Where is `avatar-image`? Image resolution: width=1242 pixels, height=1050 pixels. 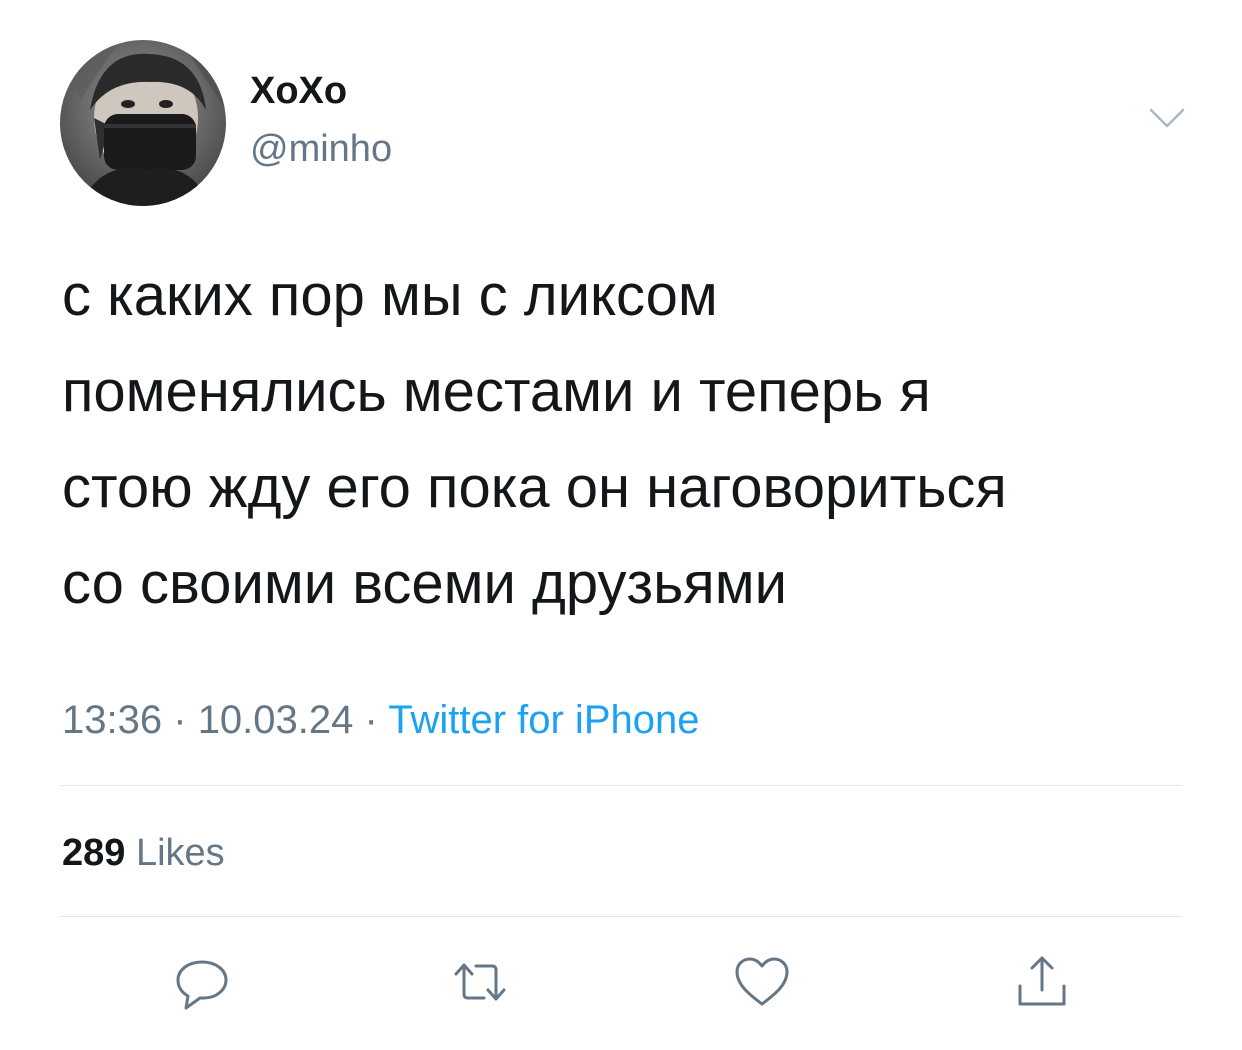
avatar-image is located at coordinates (143, 123).